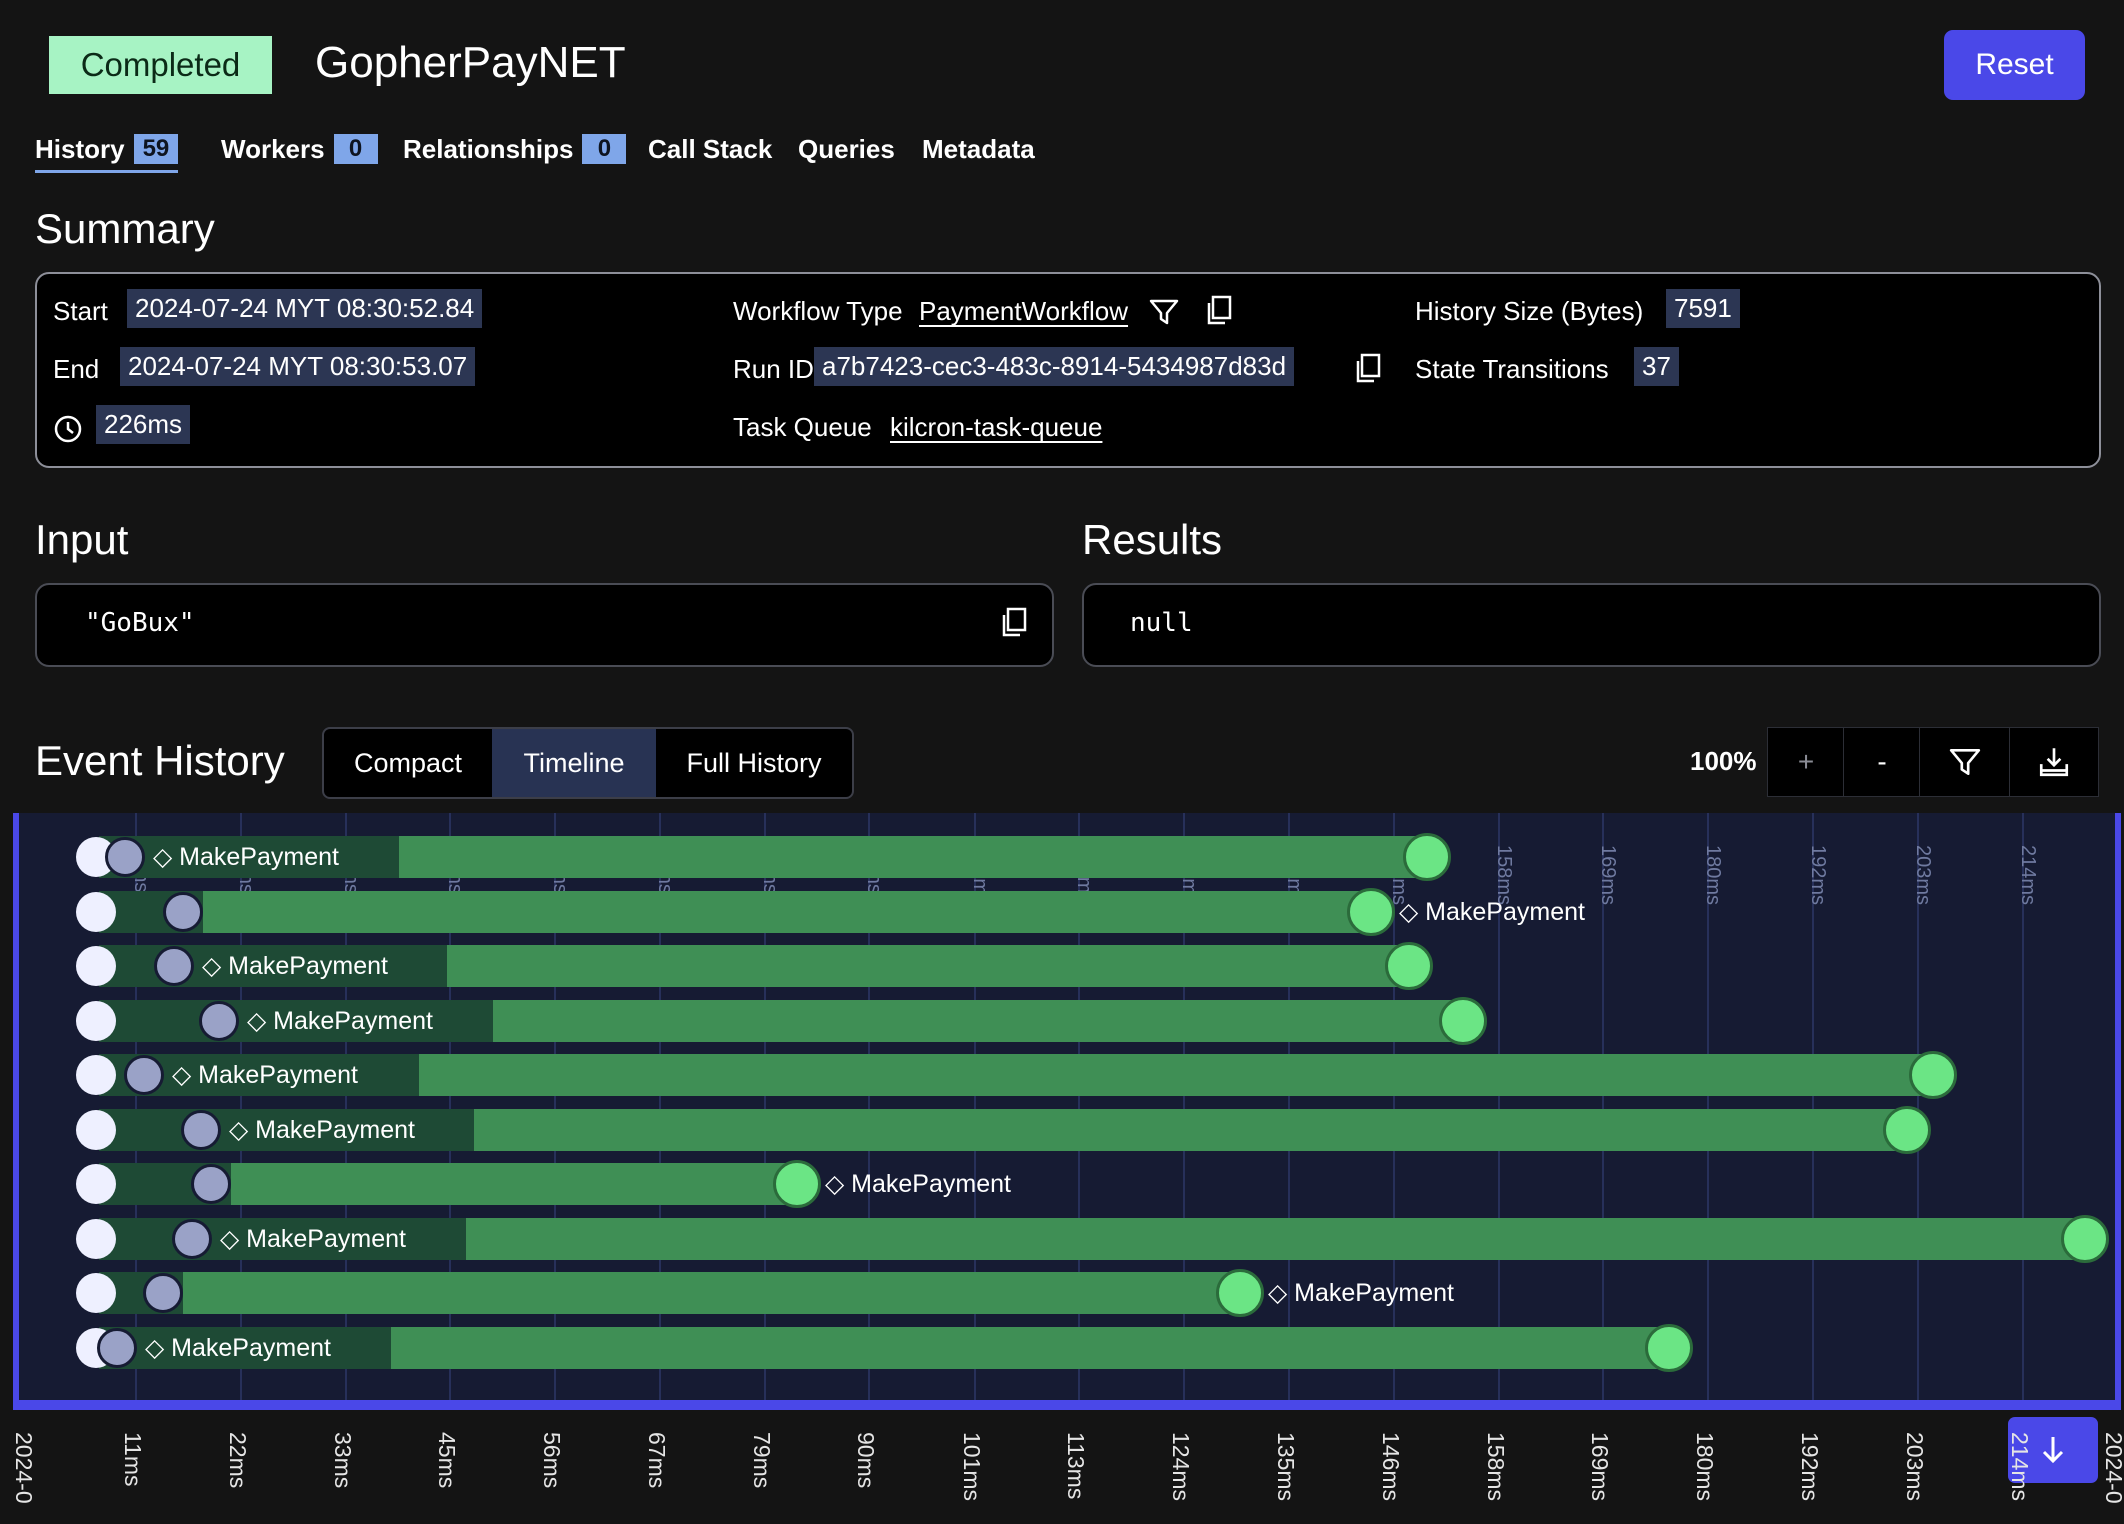  What do you see at coordinates (68, 429) in the screenshot?
I see `clock-icon` at bounding box center [68, 429].